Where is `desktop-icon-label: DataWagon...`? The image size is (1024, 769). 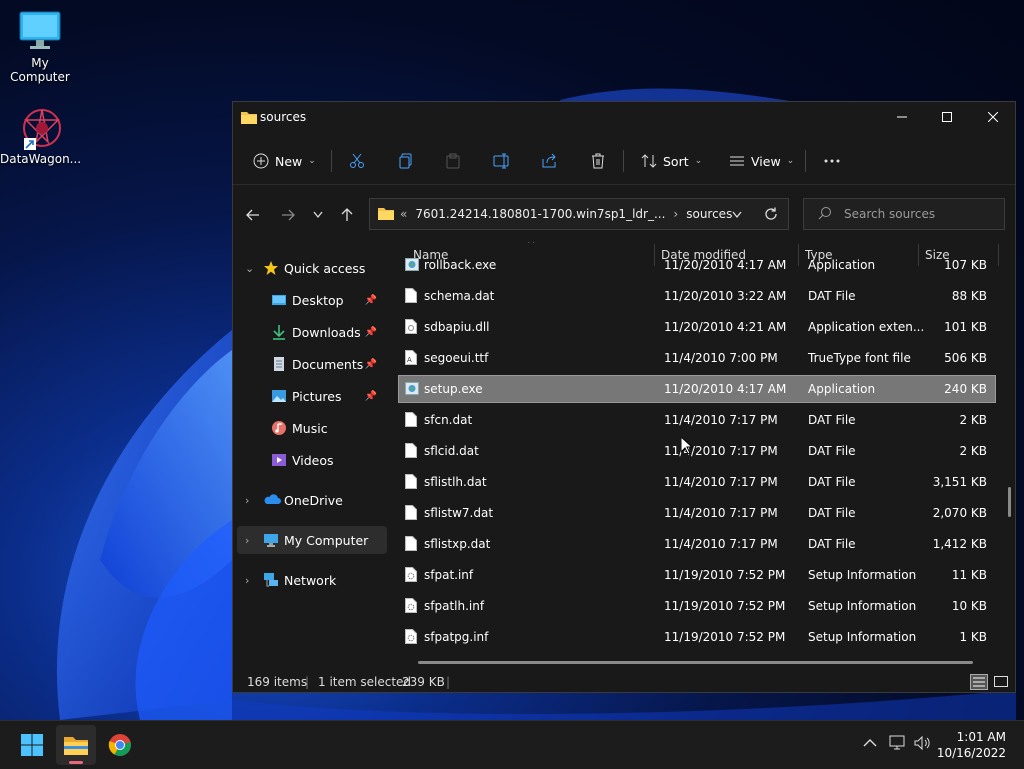
desktop-icon-label: DataWagon... is located at coordinates (41, 159).